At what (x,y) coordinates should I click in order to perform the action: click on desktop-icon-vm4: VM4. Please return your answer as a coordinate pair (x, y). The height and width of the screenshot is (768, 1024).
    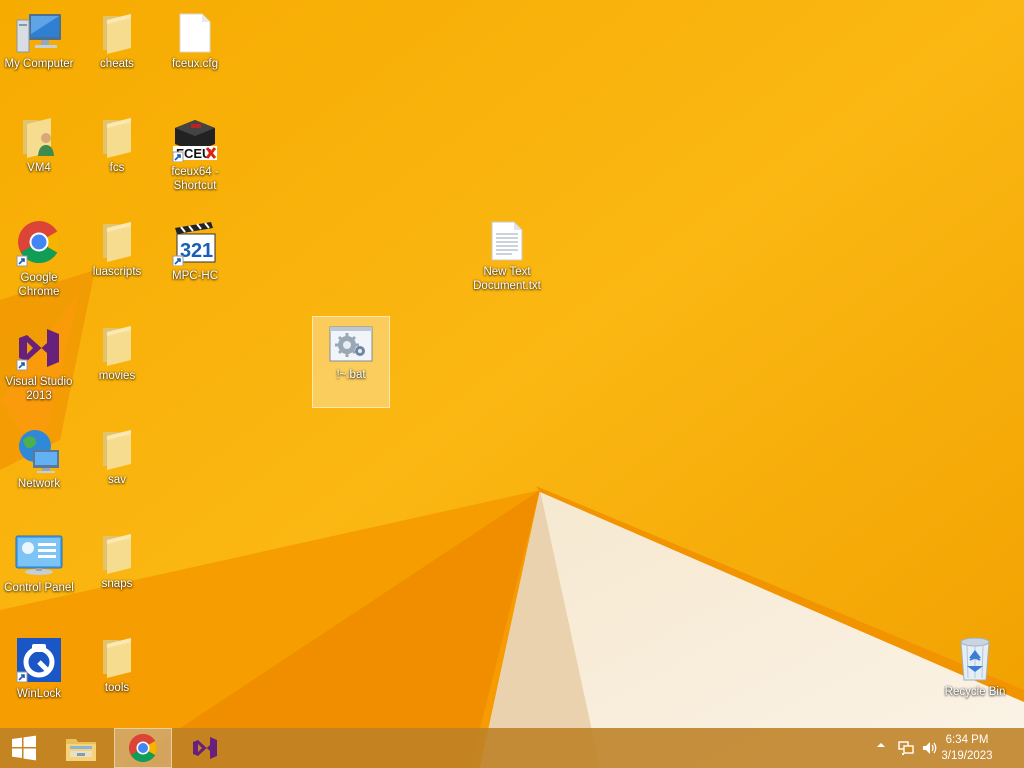
    Looking at the image, I should click on (39, 154).